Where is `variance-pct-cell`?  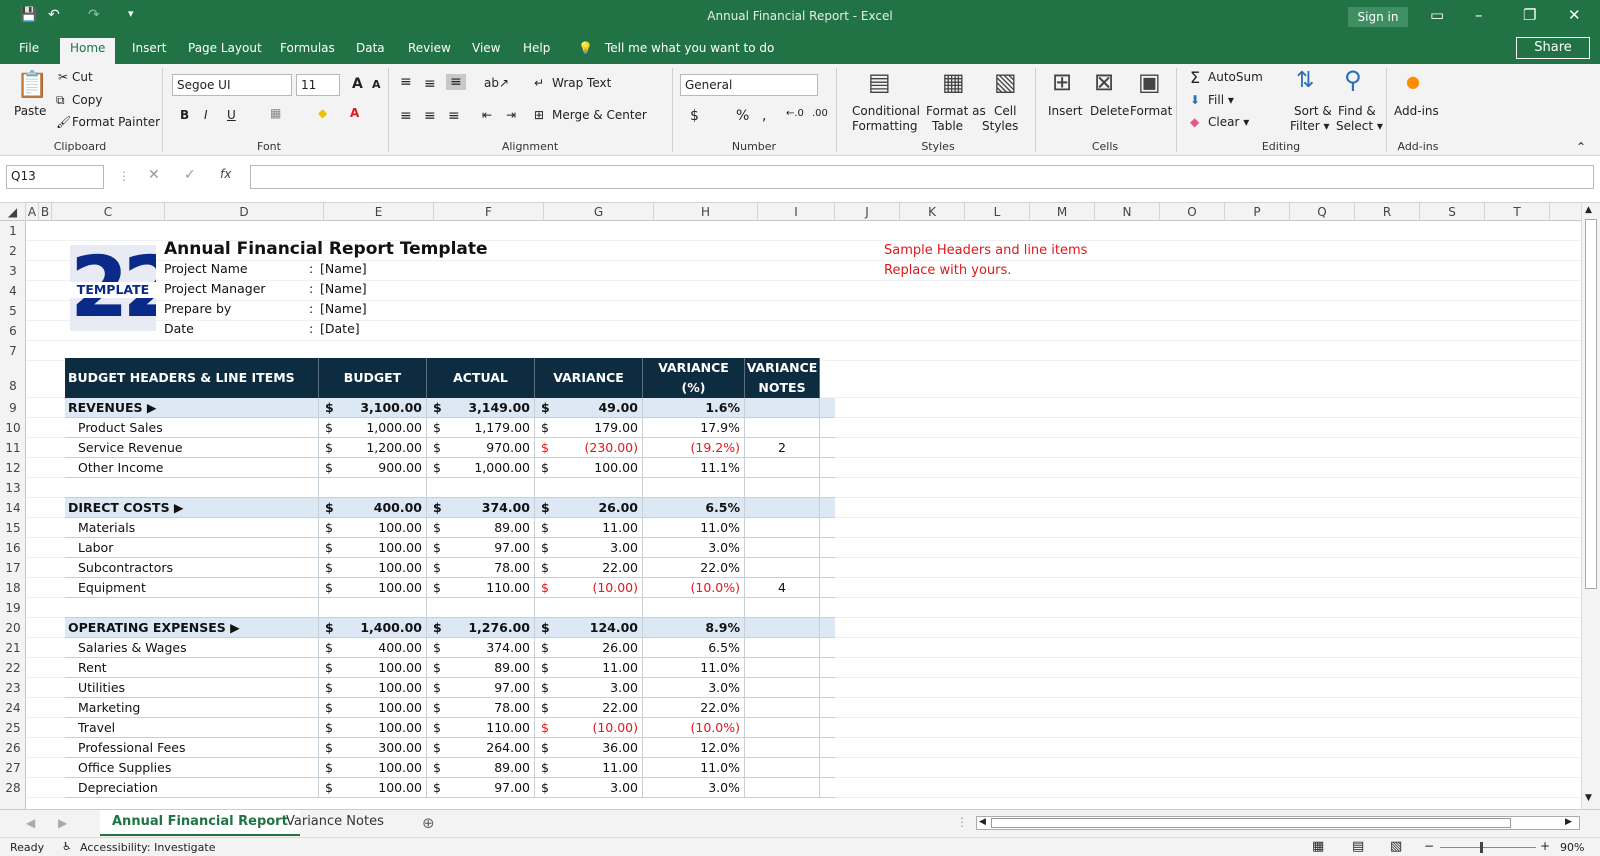
variance-pct-cell is located at coordinates (694, 487).